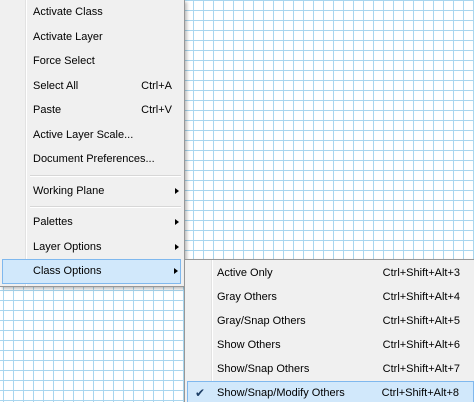  What do you see at coordinates (200, 393) in the screenshot?
I see `check-icon: ✔` at bounding box center [200, 393].